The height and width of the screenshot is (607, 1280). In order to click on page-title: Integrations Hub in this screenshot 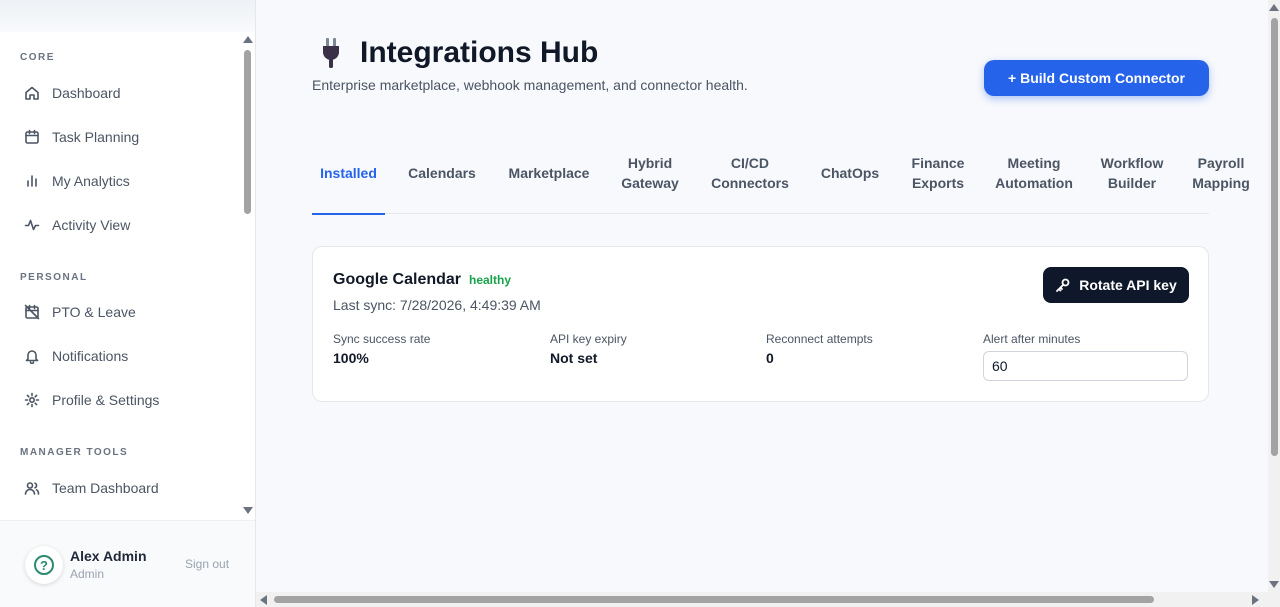, I will do `click(479, 52)`.